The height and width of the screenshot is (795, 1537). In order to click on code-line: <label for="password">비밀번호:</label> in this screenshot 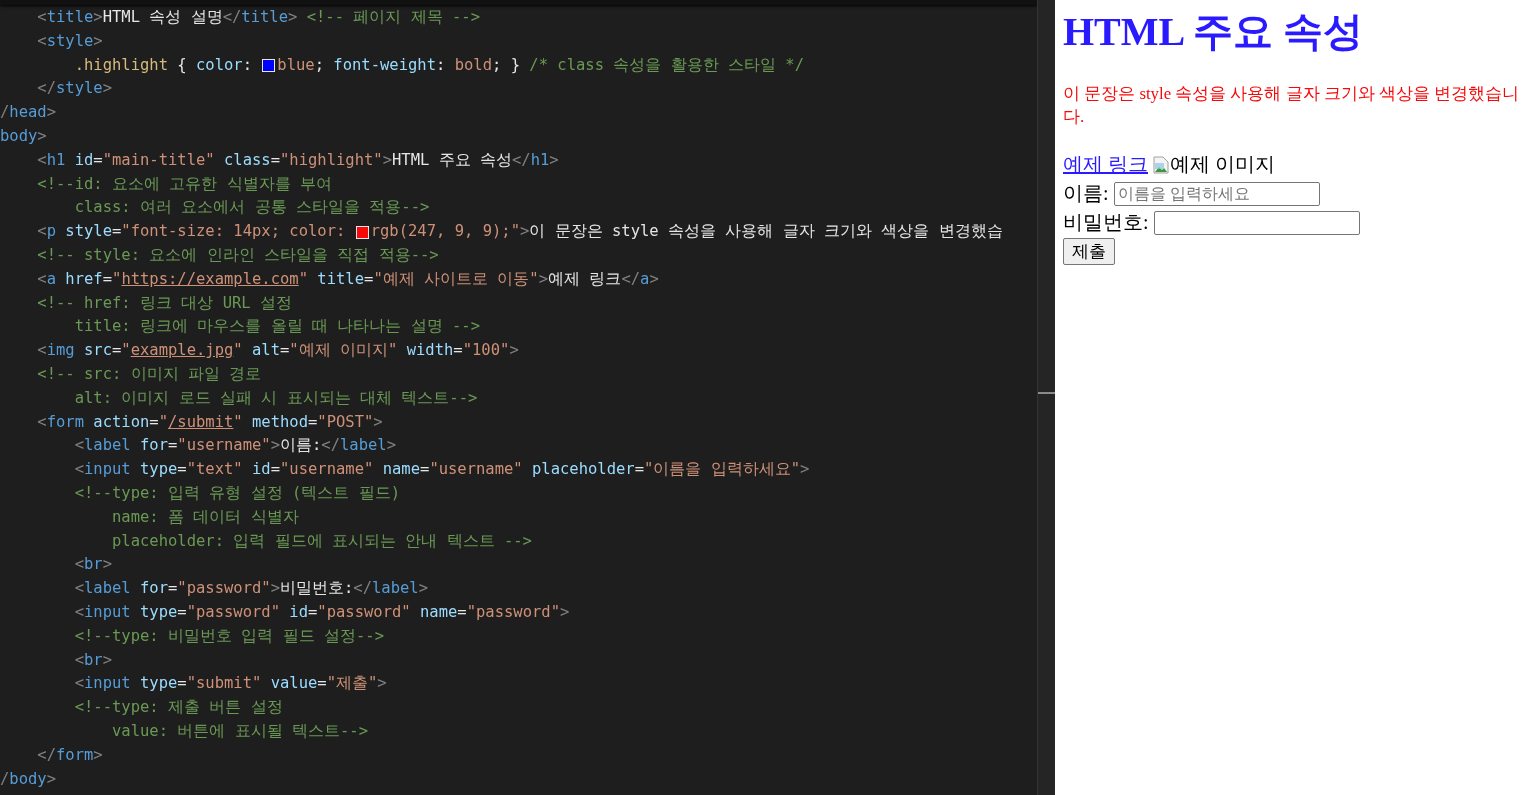, I will do `click(251, 589)`.